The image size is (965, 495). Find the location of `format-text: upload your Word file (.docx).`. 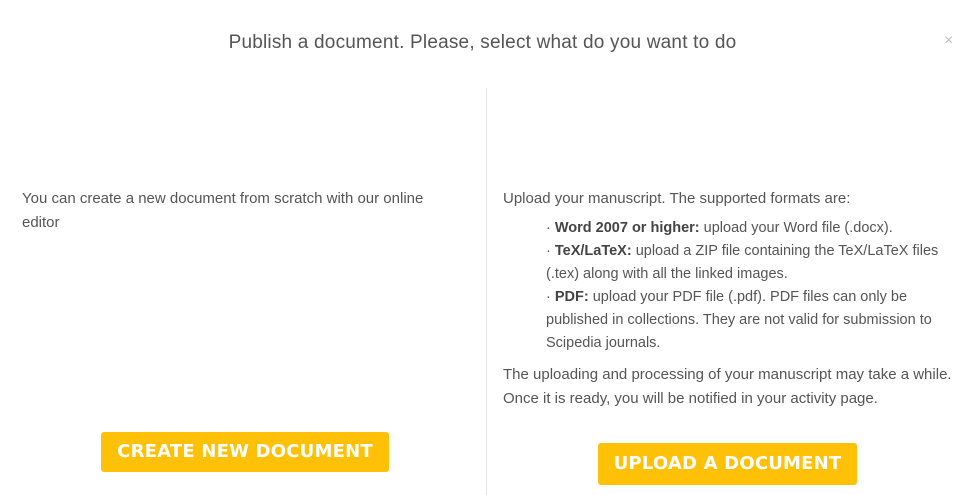

format-text: upload your Word file (.docx). is located at coordinates (796, 228).